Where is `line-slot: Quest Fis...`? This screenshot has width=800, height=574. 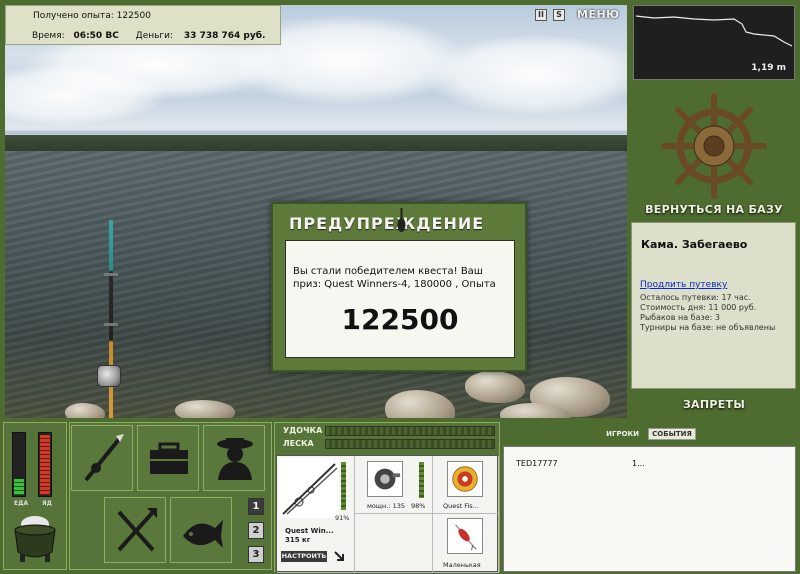
line-slot: Quest Fis... is located at coordinates (466, 485).